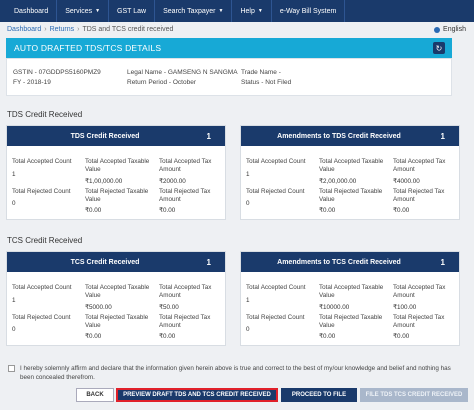 Image resolution: width=474 pixels, height=410 pixels. Describe the element at coordinates (98, 307) in the screenshot. I see `accepted-value: ₹5000.00` at that location.